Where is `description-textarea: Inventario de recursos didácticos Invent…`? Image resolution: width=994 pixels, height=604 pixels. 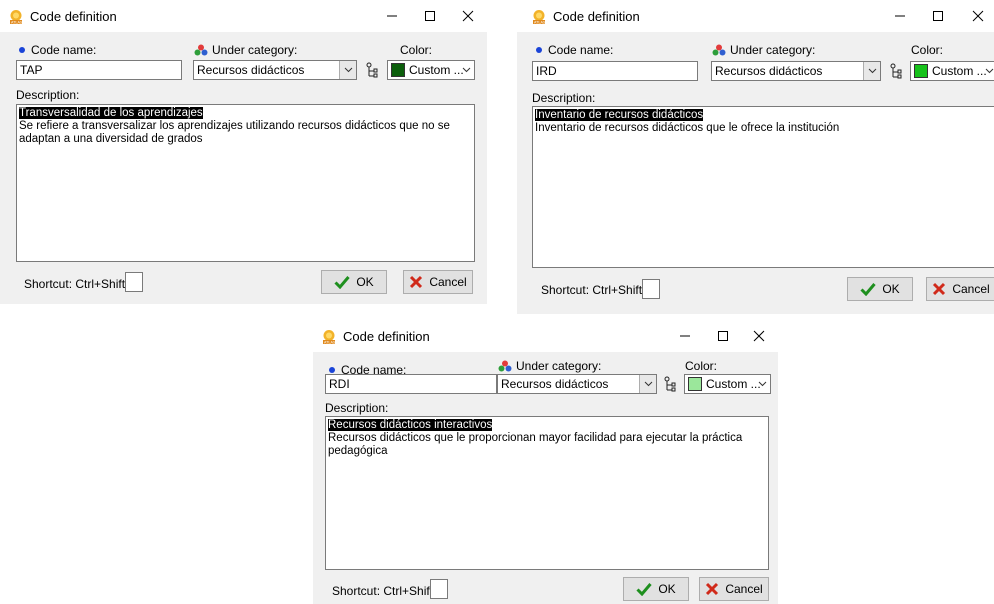
description-textarea: Inventario de recursos didácticos Invent… is located at coordinates (763, 187).